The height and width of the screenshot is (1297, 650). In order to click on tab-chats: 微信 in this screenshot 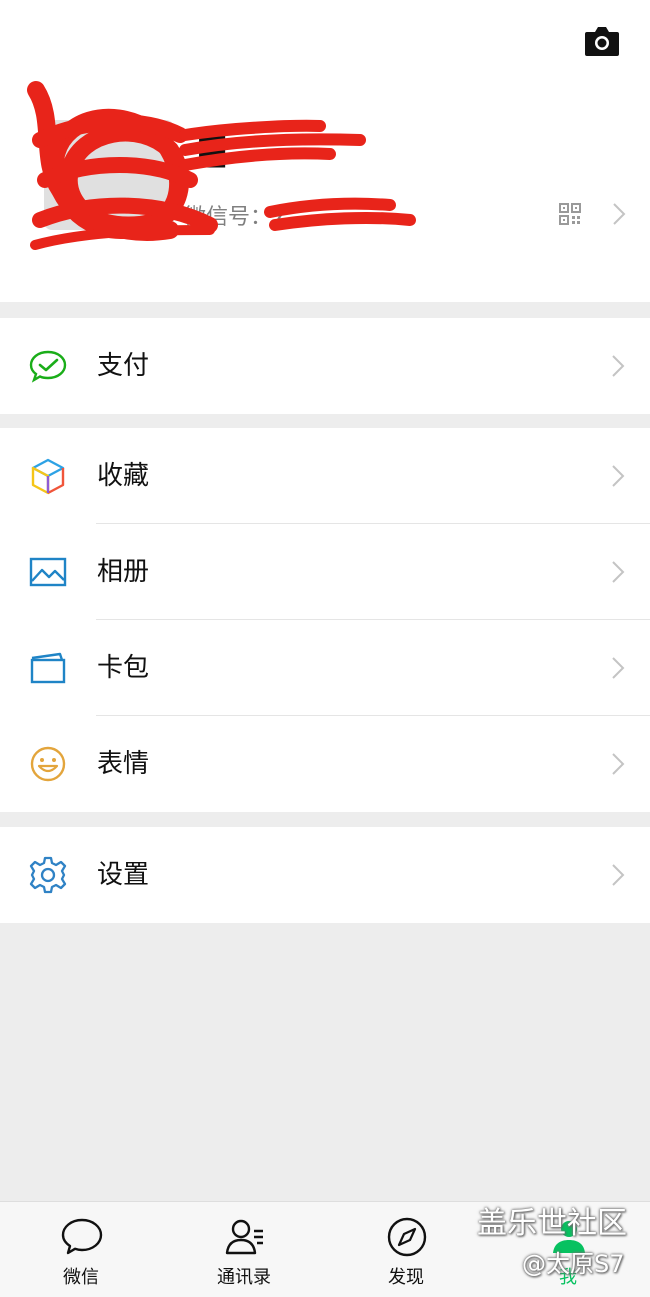, I will do `click(81, 1249)`.